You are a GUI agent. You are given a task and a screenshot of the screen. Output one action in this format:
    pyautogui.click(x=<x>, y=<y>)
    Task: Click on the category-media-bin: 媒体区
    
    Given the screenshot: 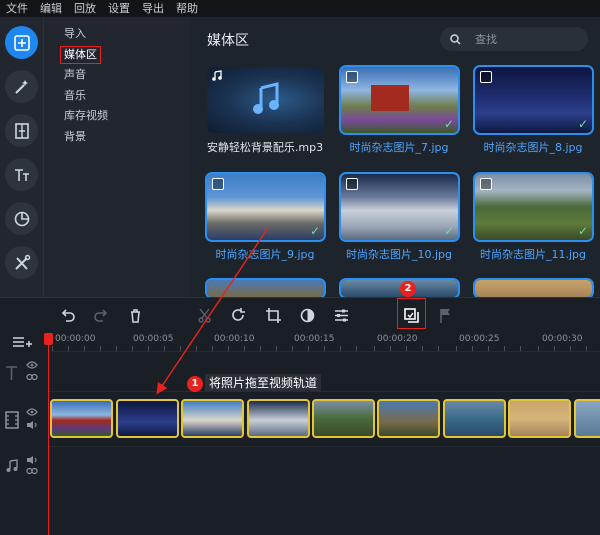 What is the action you would take?
    pyautogui.click(x=80, y=55)
    